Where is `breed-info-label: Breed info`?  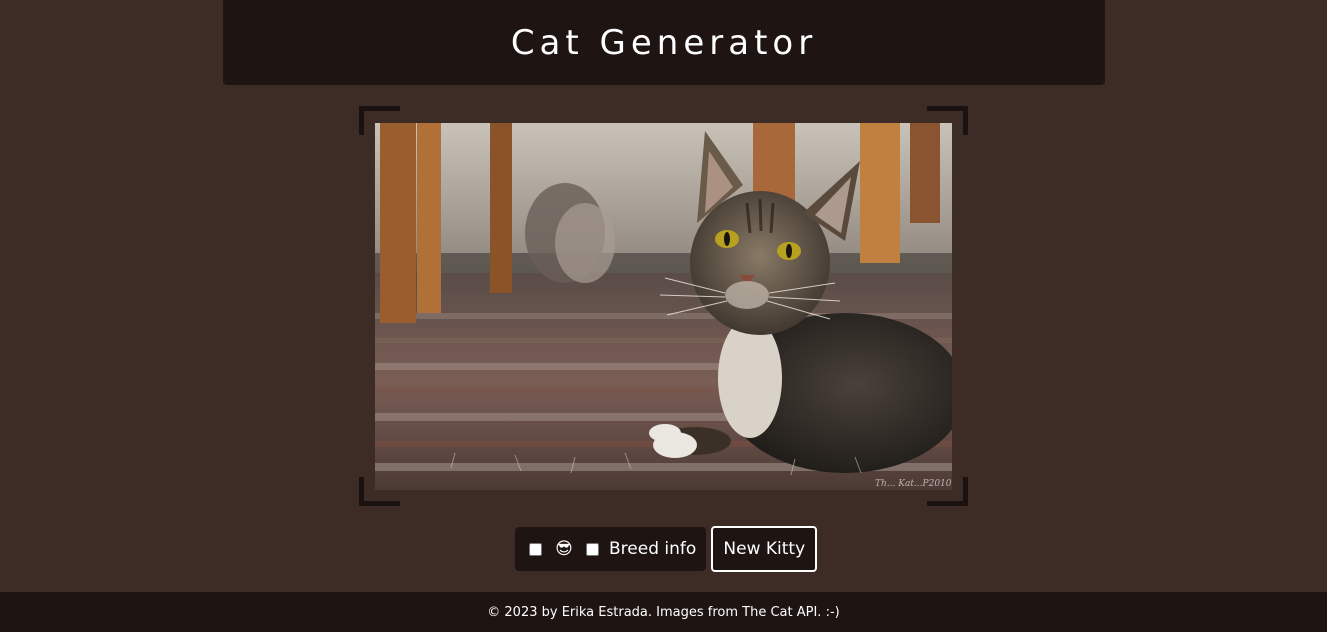
breed-info-label: Breed info is located at coordinates (653, 549).